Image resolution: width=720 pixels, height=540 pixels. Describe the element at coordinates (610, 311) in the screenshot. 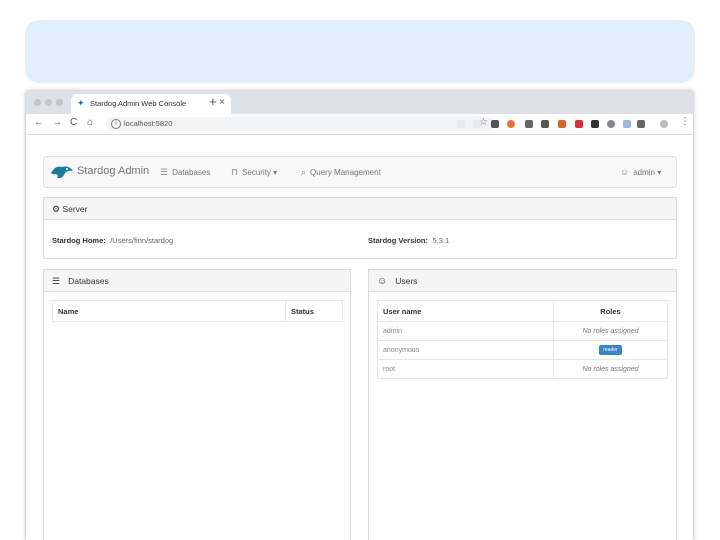

I see `column-header-roles: Roles` at that location.